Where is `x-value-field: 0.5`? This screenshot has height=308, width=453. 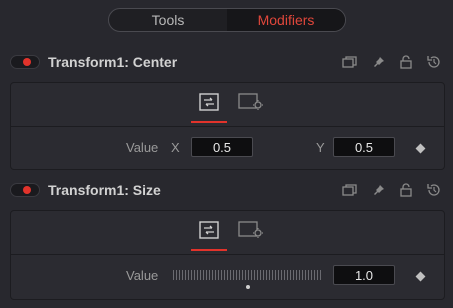
x-value-field: 0.5 is located at coordinates (222, 147).